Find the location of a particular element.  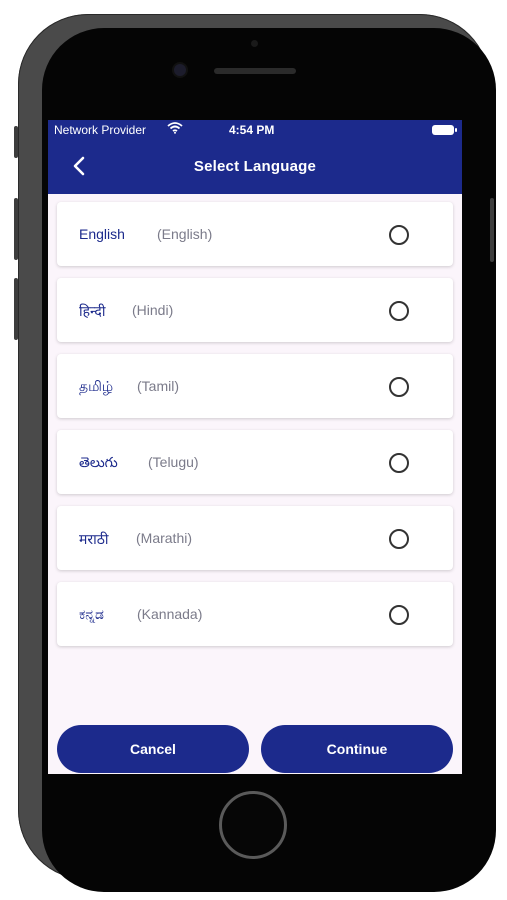

language-native-name: తెలుగు is located at coordinates (98, 462).